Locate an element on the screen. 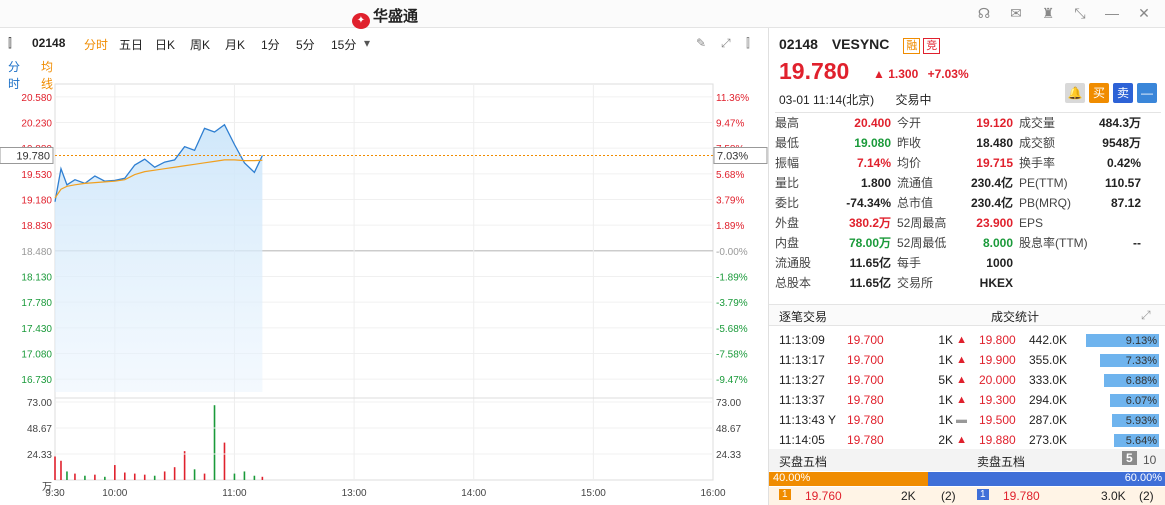 The height and width of the screenshot is (505, 1165). quote-value: 8.000 is located at coordinates (997, 243).